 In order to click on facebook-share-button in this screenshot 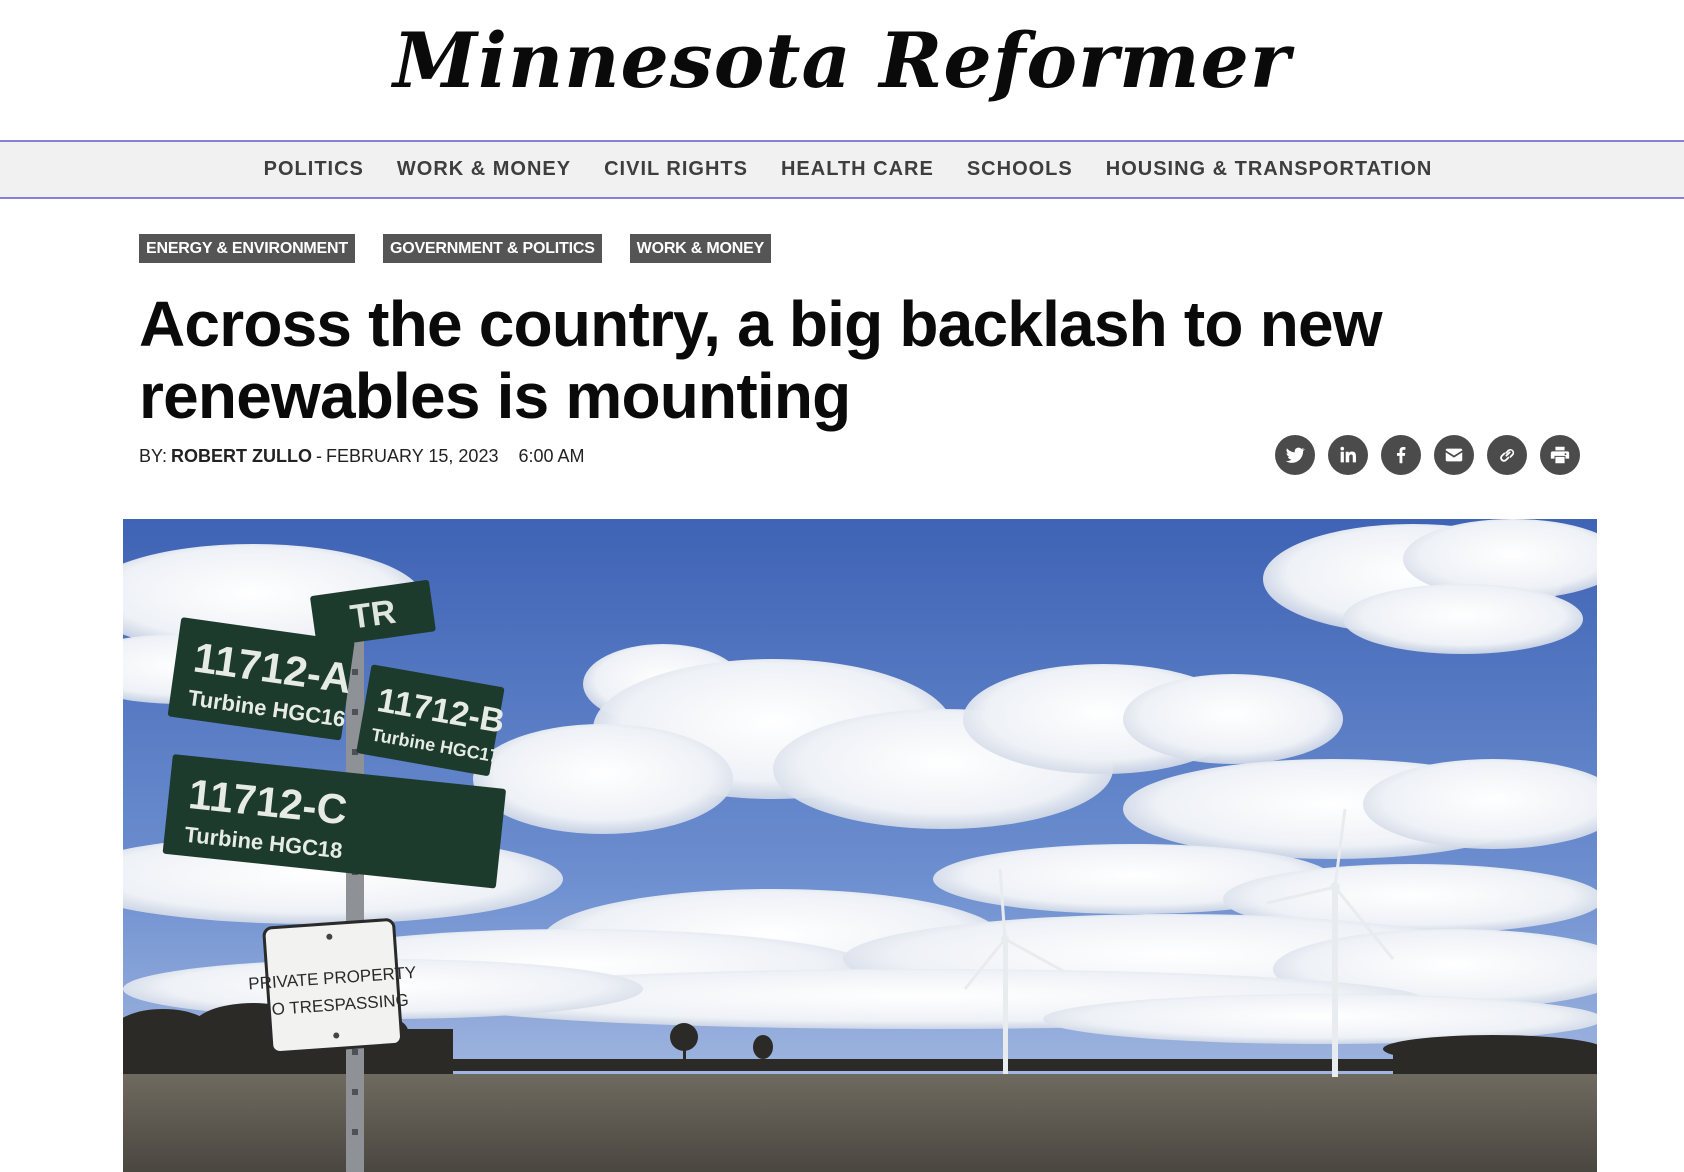, I will do `click(1401, 455)`.